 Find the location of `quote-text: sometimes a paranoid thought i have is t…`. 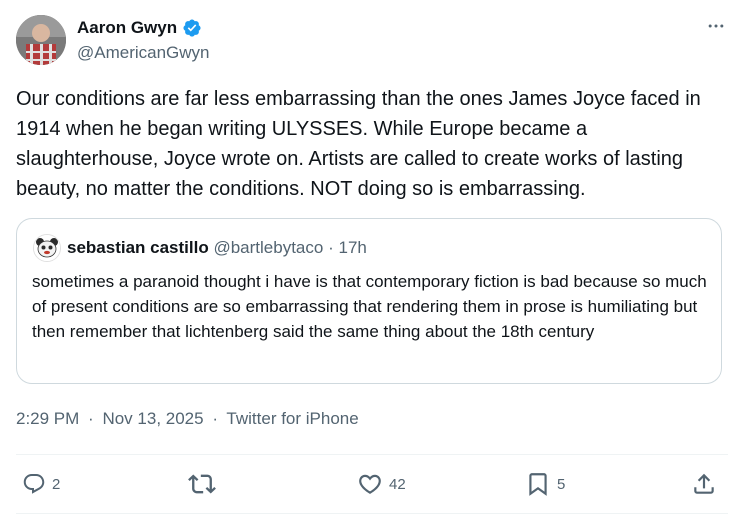

quote-text: sometimes a paranoid thought i have is t… is located at coordinates (369, 306).